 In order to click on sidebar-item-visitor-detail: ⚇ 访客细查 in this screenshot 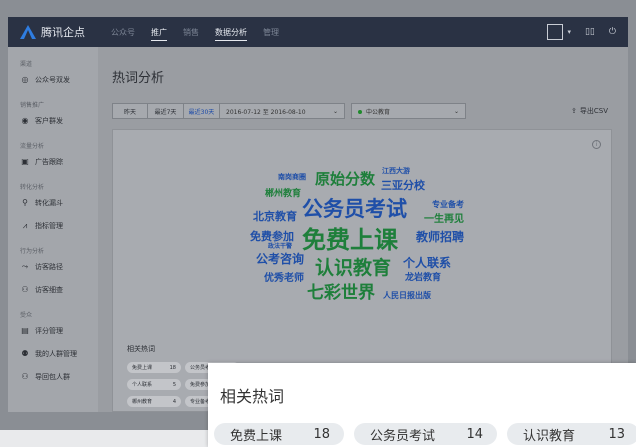, I will do `click(59, 290)`.